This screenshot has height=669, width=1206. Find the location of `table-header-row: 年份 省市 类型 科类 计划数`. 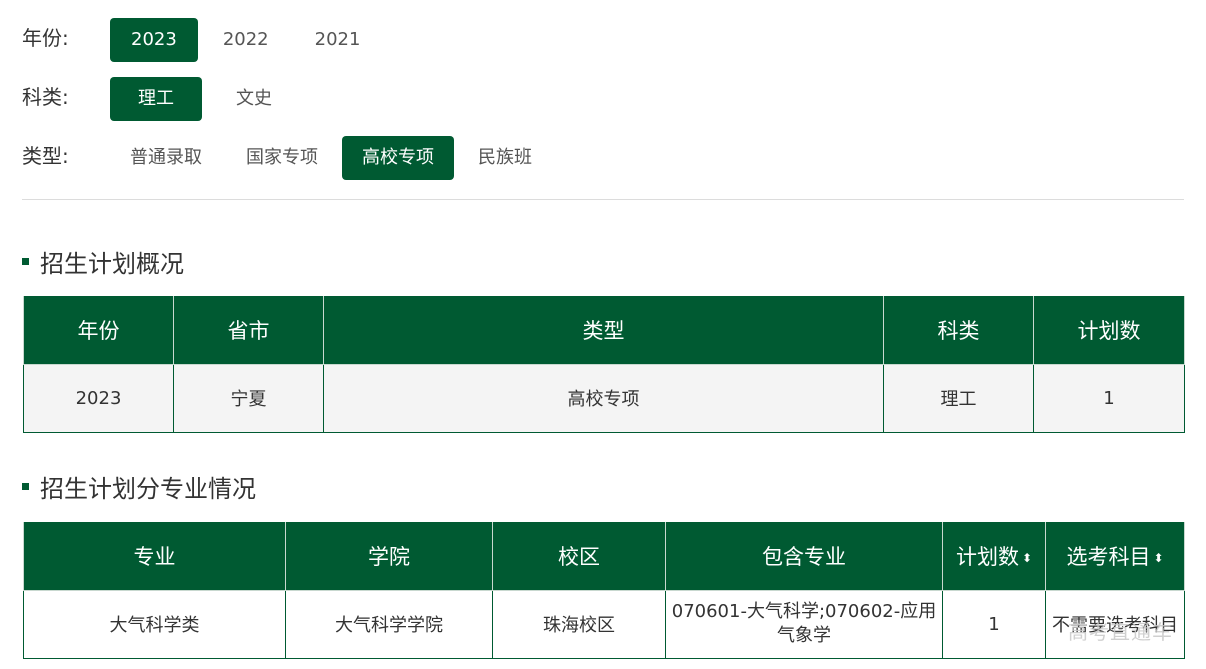

table-header-row: 年份 省市 类型 科类 计划数 is located at coordinates (604, 330).